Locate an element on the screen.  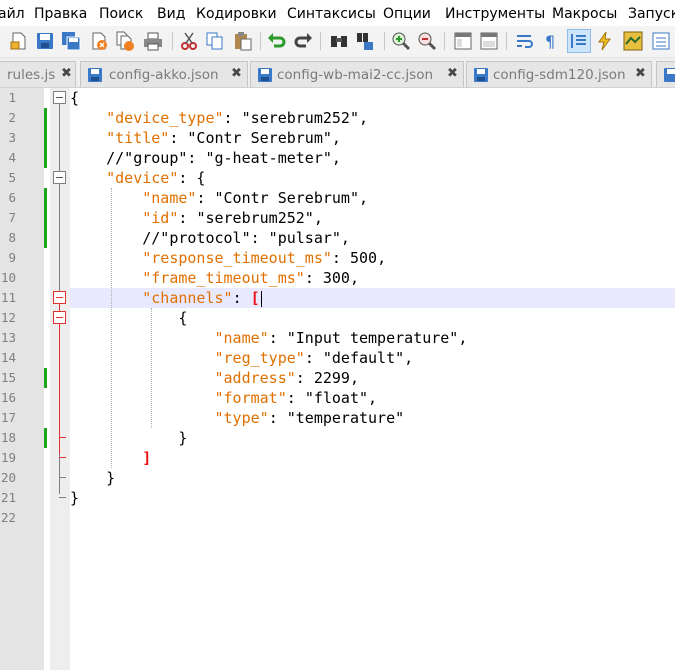
sync-vertical-icon is located at coordinates (463, 41).